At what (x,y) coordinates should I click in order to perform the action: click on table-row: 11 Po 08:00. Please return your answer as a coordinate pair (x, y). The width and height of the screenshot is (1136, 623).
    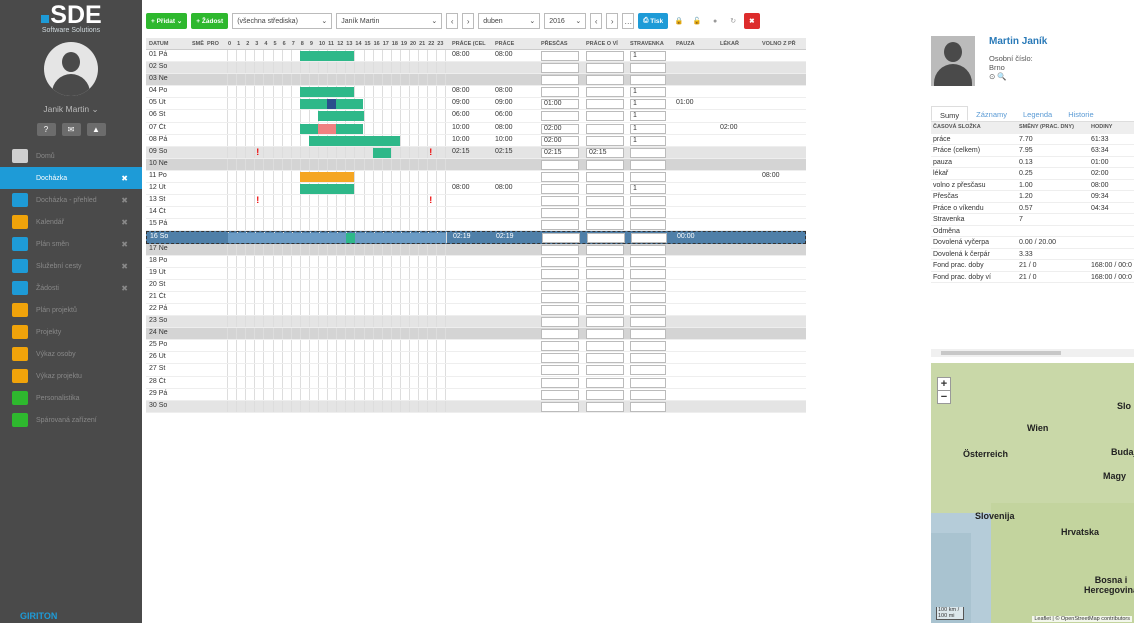
    Looking at the image, I should click on (476, 177).